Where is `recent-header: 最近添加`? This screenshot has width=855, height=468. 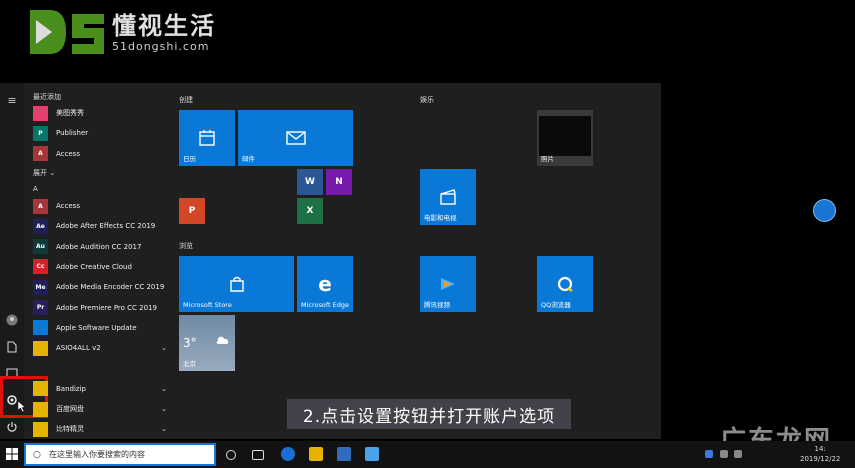
recent-header: 最近添加 is located at coordinates (47, 97).